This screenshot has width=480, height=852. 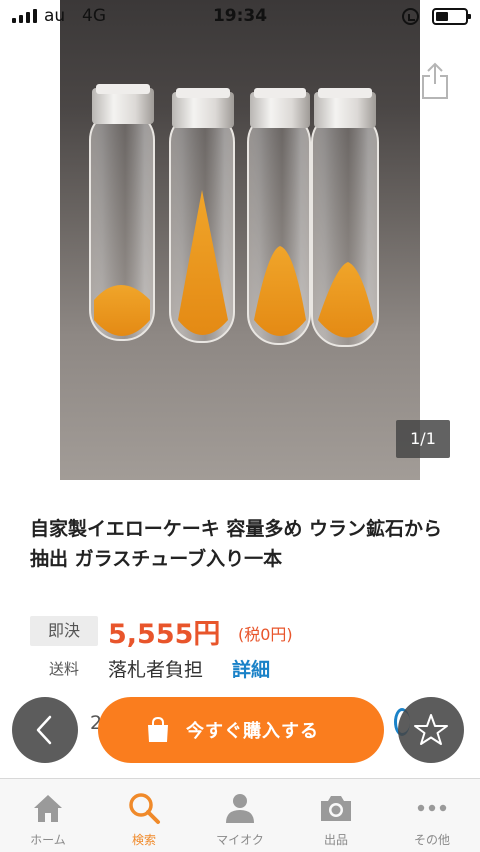 I want to click on tab-label: 出品, so click(x=335, y=840).